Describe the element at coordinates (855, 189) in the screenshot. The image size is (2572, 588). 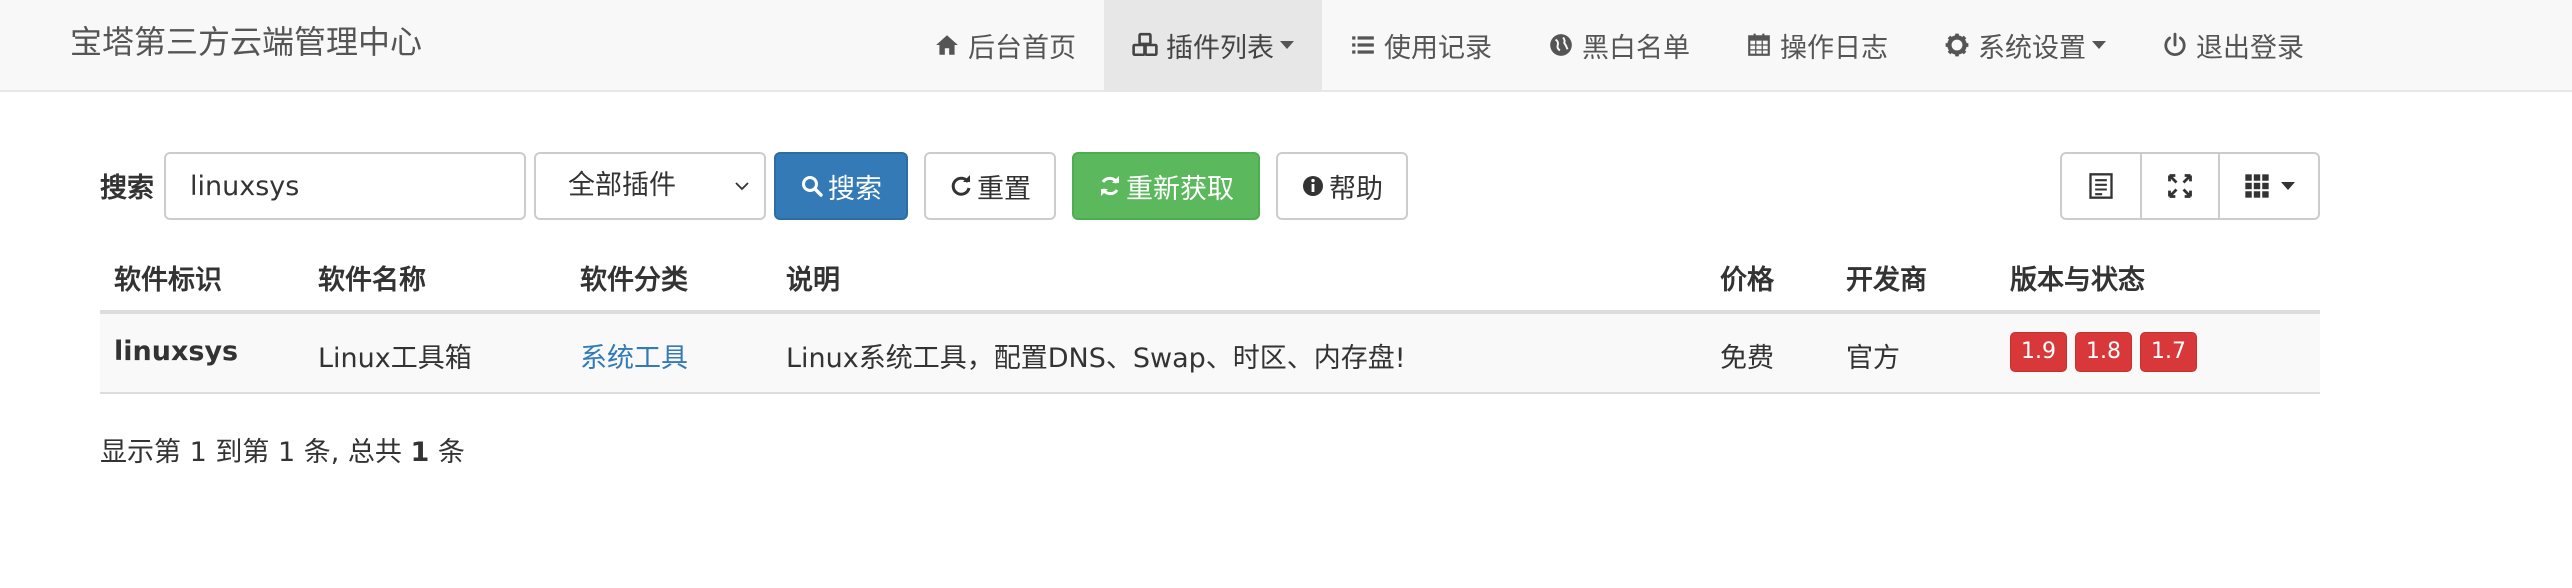
I see `search-button-label: 搜索` at that location.